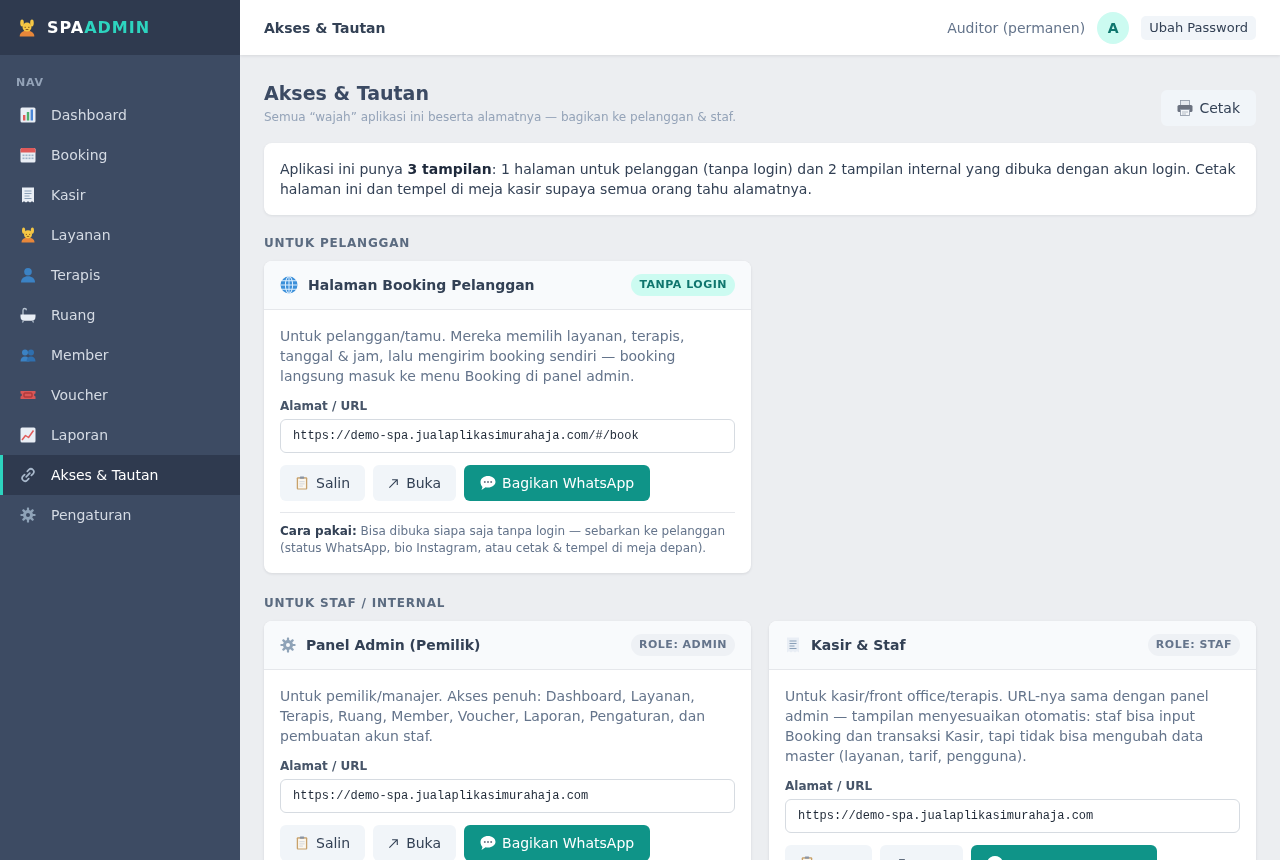 The image size is (1280, 860). What do you see at coordinates (27, 27) in the screenshot?
I see `spa-person-icon` at bounding box center [27, 27].